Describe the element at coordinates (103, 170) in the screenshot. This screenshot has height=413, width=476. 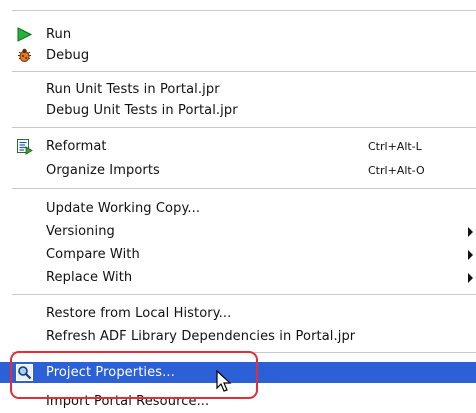
I see `menu-item-label: Organize Imports` at that location.